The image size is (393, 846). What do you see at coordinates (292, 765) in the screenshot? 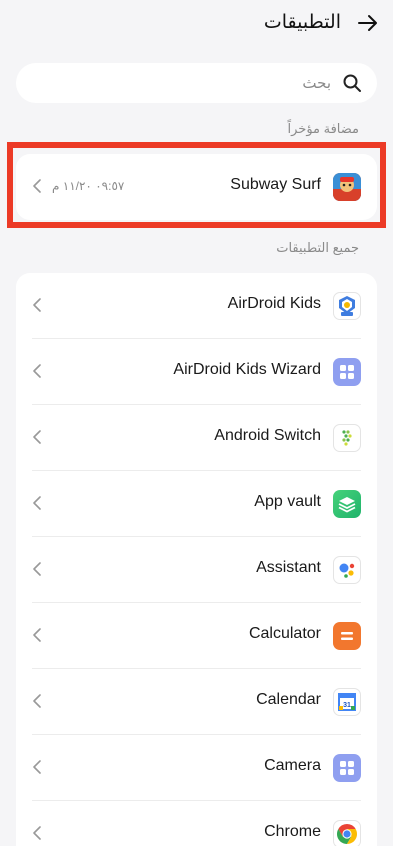
I see `app-name: Camera` at bounding box center [292, 765].